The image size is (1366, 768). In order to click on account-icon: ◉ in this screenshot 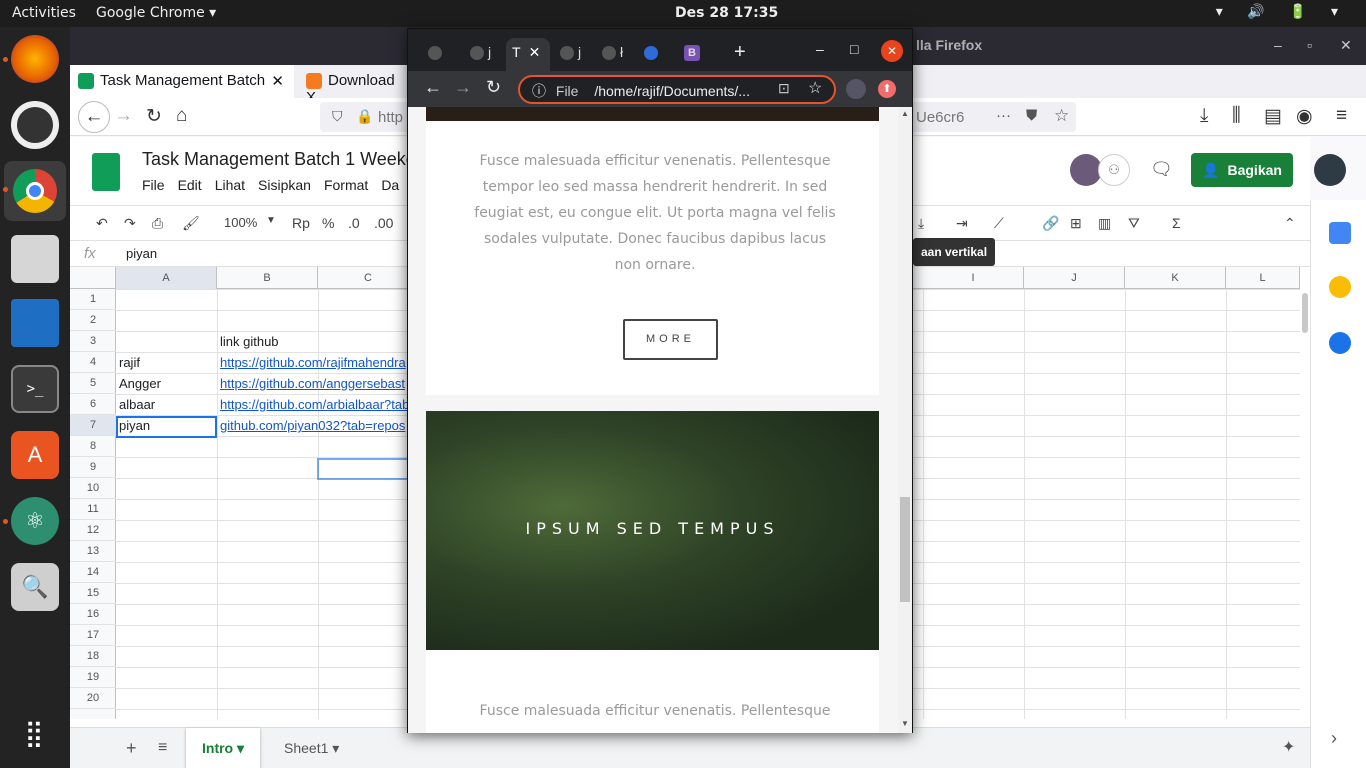, I will do `click(1304, 116)`.